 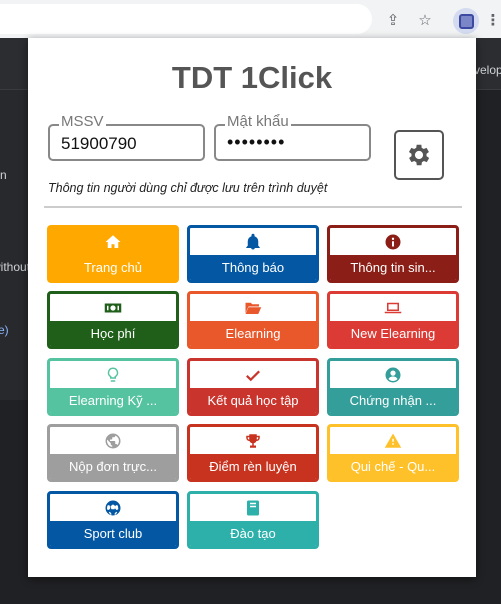 I want to click on user-circle-icon, so click(x=393, y=374).